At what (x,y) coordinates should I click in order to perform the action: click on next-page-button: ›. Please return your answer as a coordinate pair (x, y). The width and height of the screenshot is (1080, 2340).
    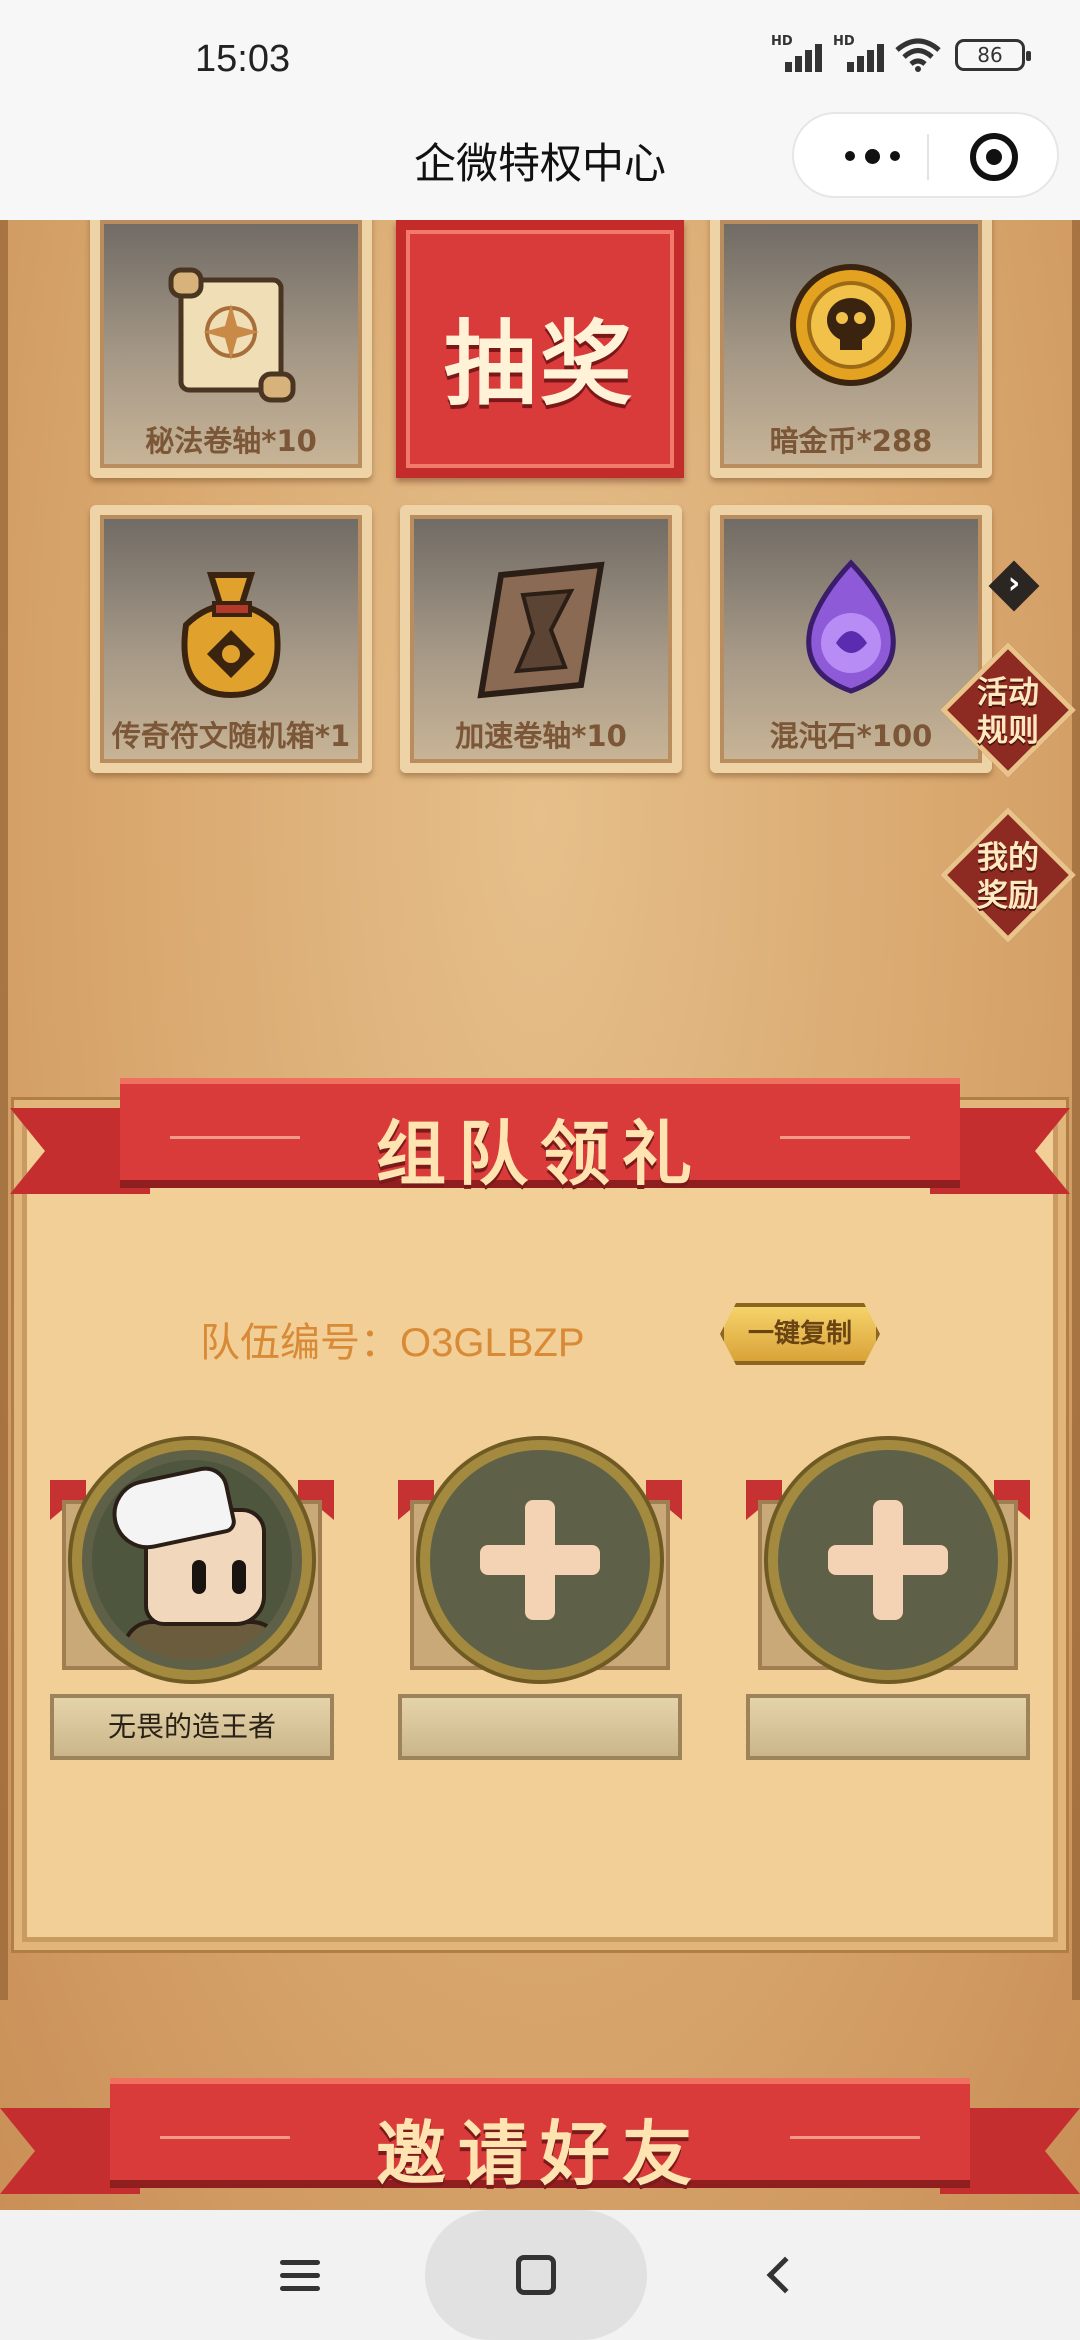
    Looking at the image, I should click on (1014, 586).